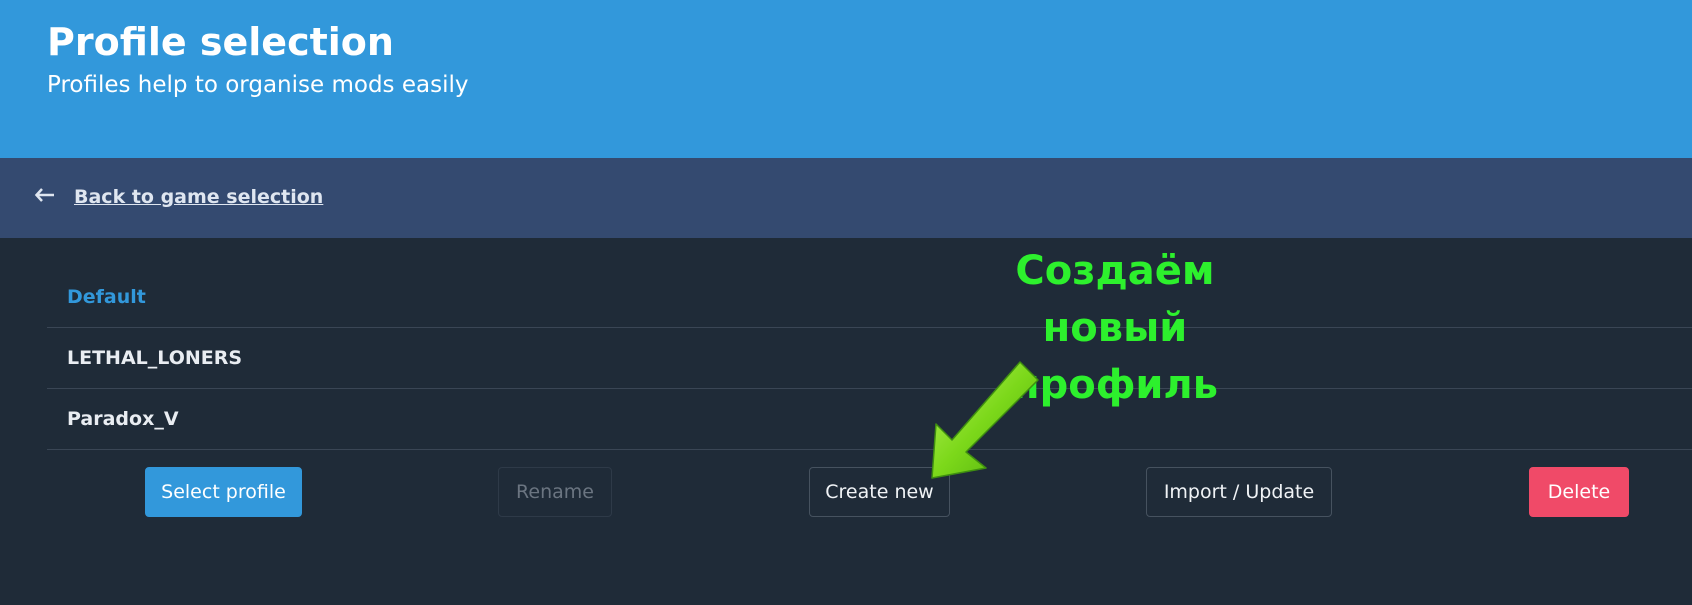 The width and height of the screenshot is (1692, 605). I want to click on delete-button: Delete, so click(1579, 492).